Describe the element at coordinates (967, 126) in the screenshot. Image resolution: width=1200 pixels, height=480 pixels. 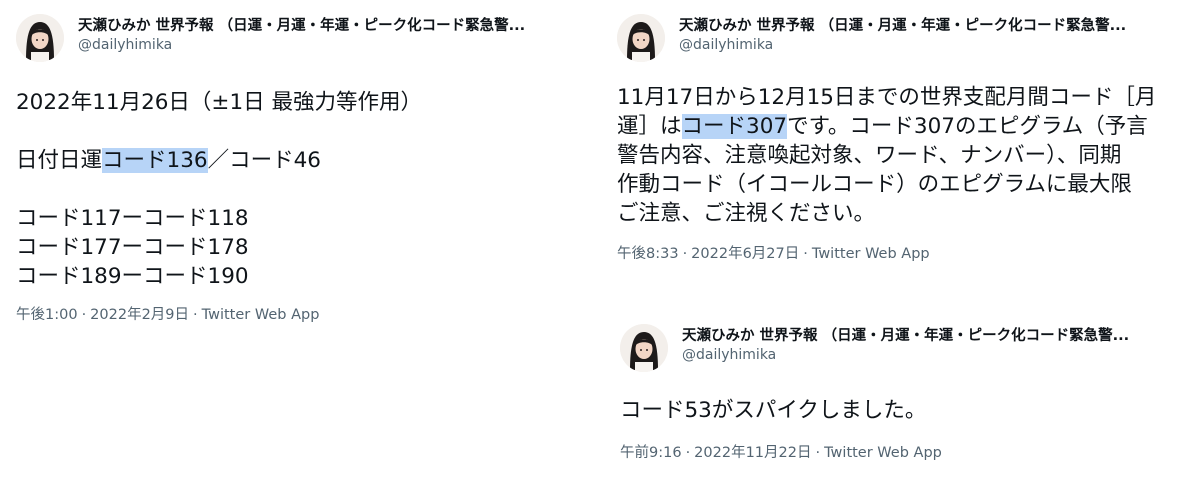
I see `text-segment: です。コード307のエピグラム（予言` at that location.